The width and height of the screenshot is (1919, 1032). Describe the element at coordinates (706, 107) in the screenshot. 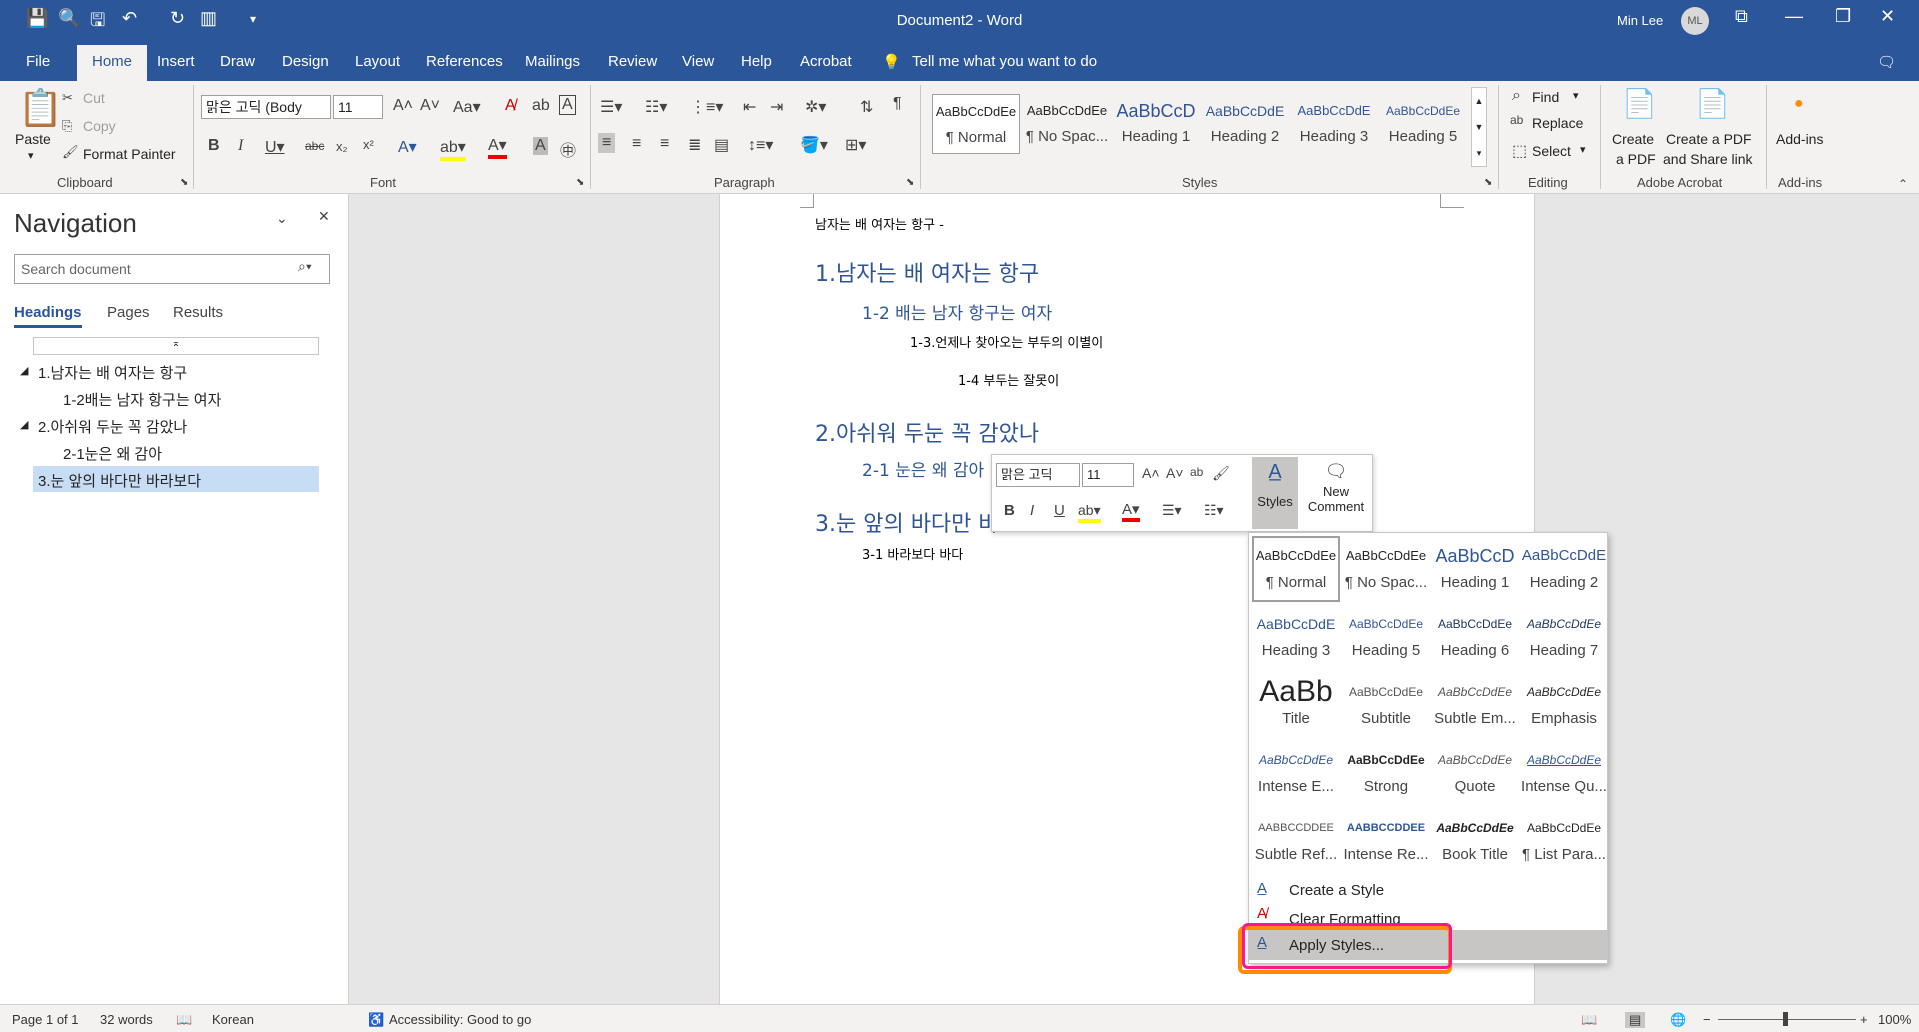

I see `multilevel-list-icon: ⋮≡▾` at that location.